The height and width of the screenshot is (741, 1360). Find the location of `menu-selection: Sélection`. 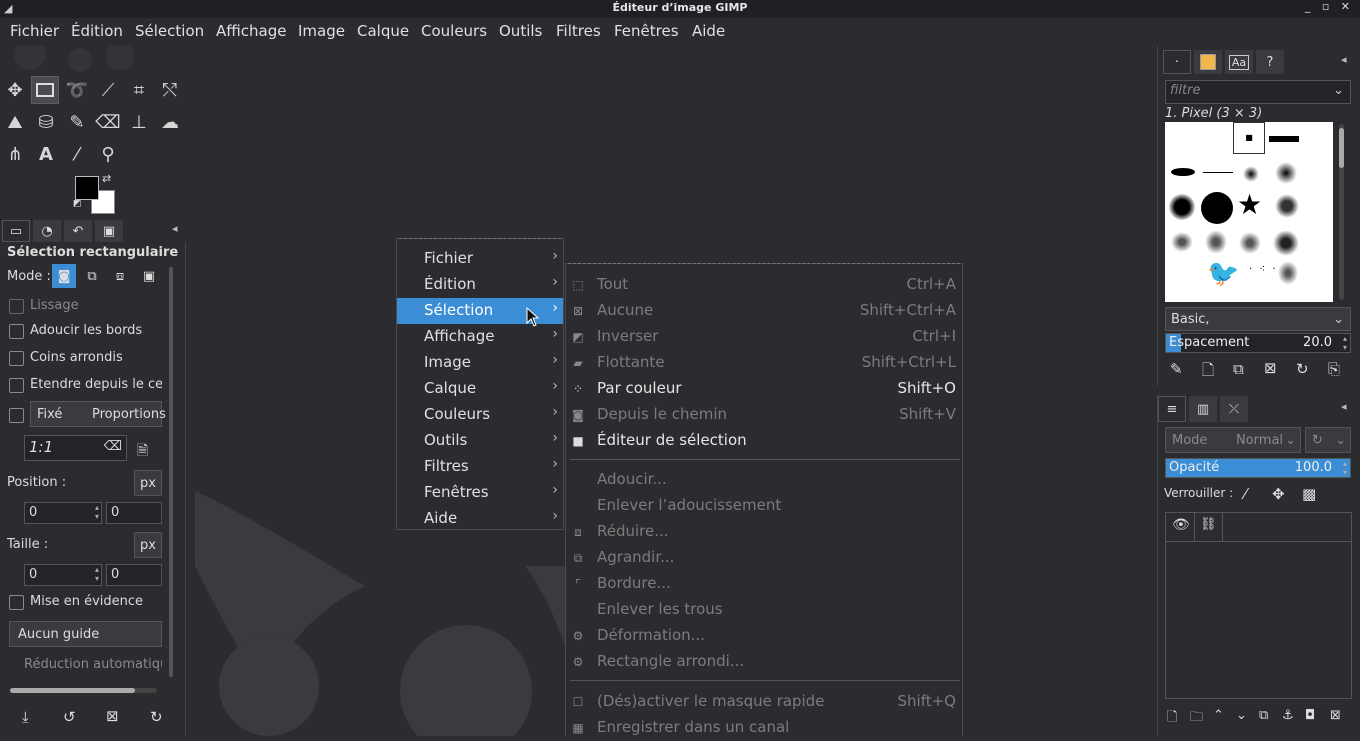

menu-selection: Sélection is located at coordinates (169, 31).